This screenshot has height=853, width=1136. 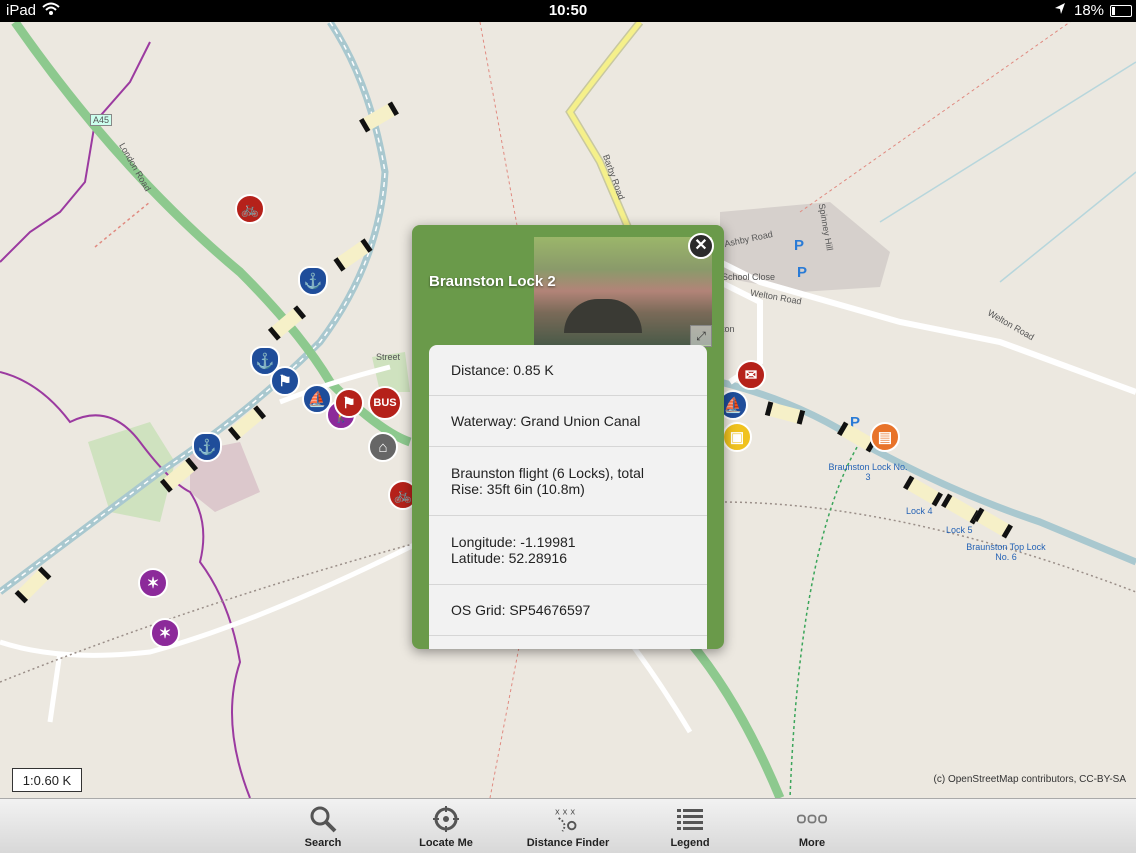 What do you see at coordinates (568, 843) in the screenshot?
I see `toolbar-label: Distance Finder` at bounding box center [568, 843].